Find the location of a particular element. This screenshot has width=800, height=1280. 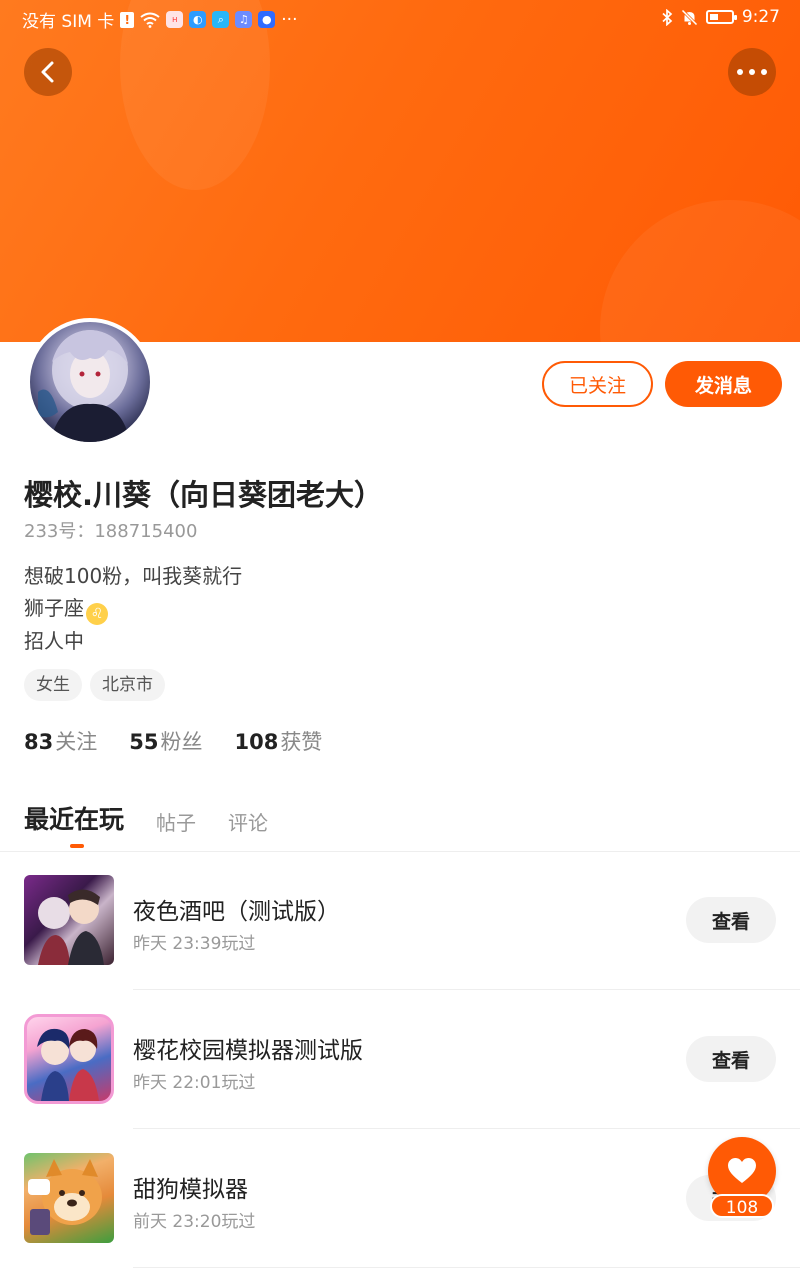

sim-alert-icon: ! is located at coordinates (127, 19).